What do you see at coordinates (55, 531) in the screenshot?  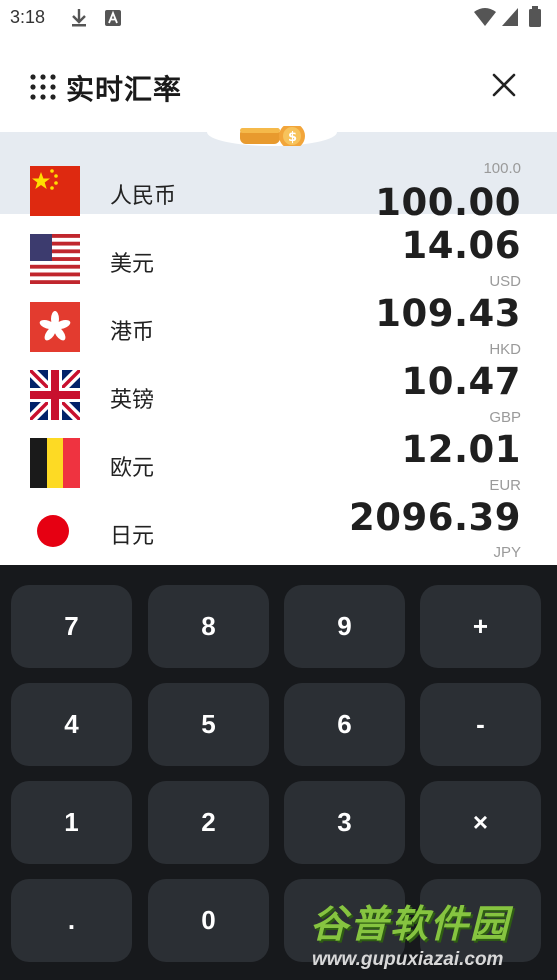 I see `japan-flag-icon` at bounding box center [55, 531].